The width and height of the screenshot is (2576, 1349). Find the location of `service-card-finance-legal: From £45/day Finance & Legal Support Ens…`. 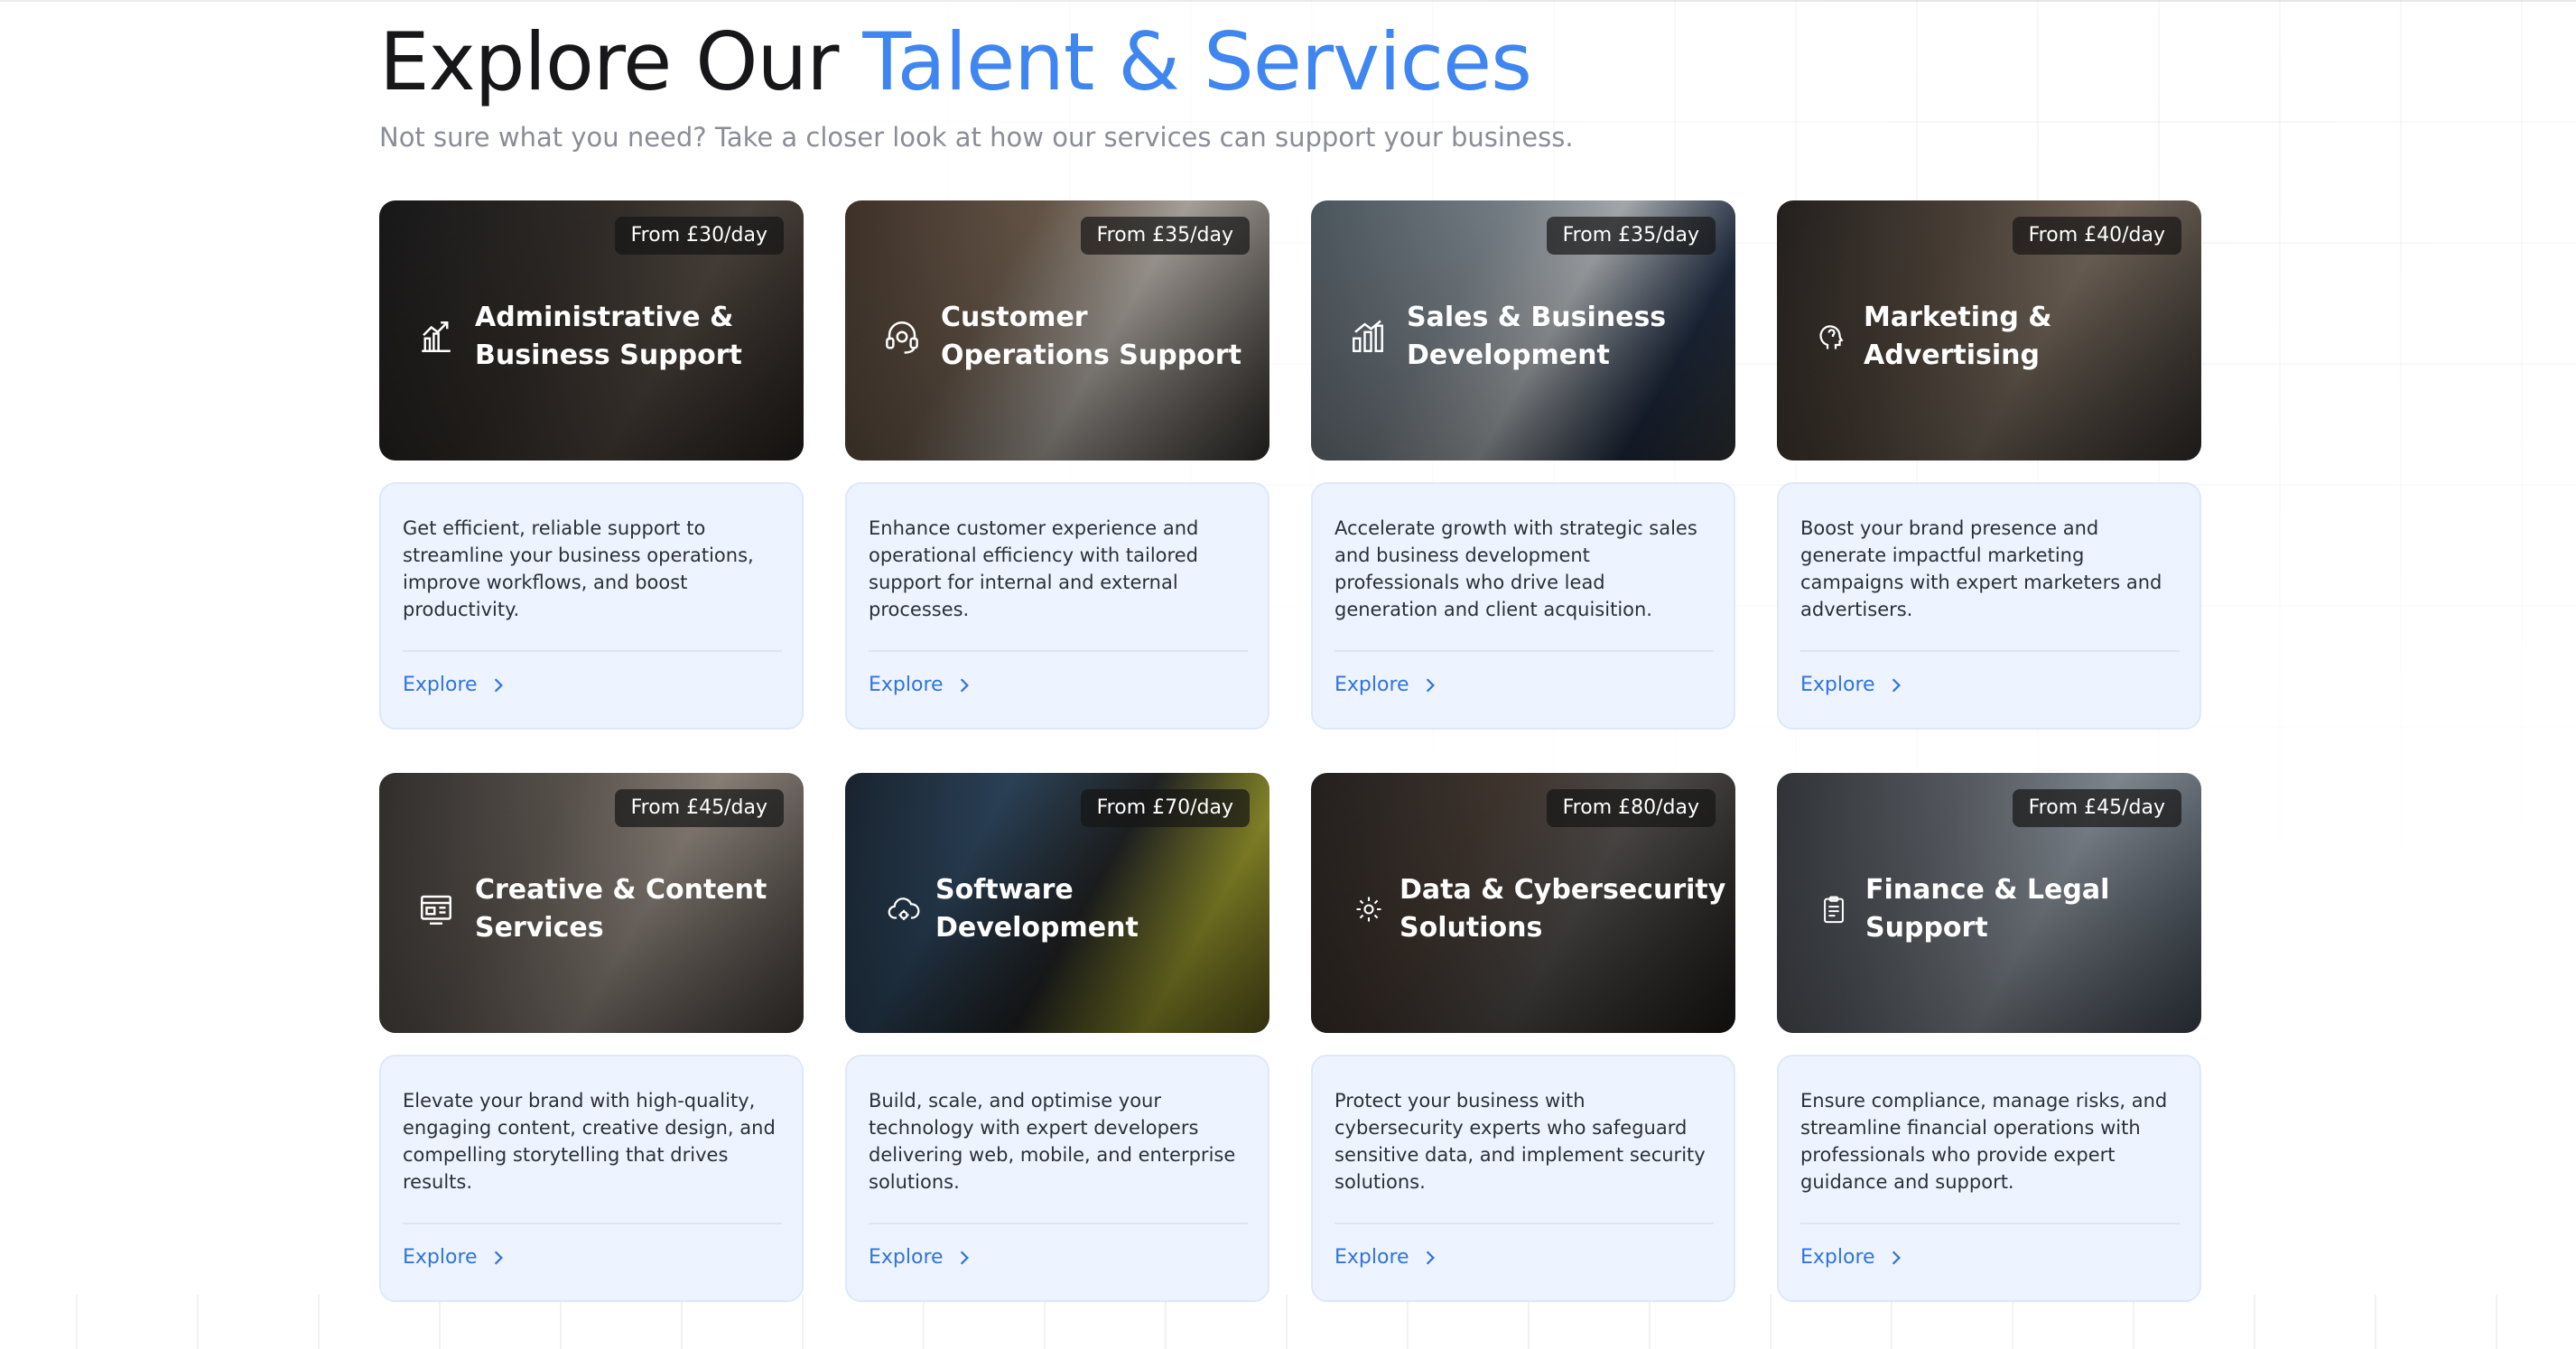

service-card-finance-legal: From £45/day Finance & Legal Support Ens… is located at coordinates (1989, 1037).